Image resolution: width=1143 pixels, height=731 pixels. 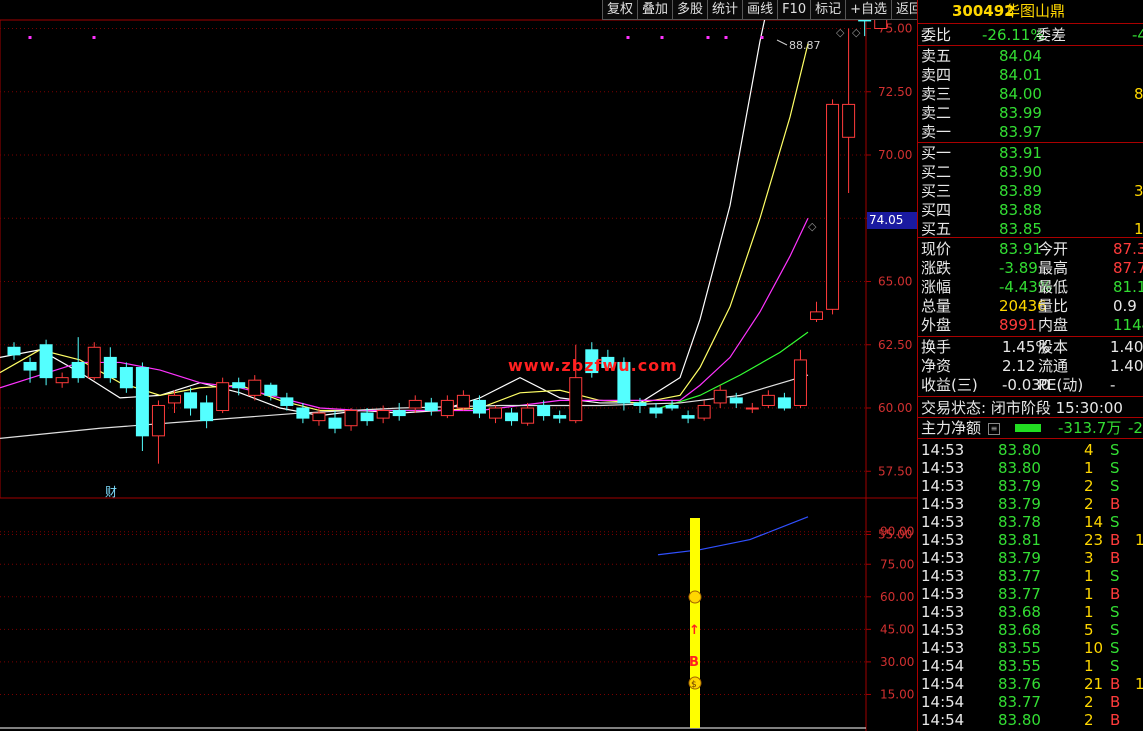 What do you see at coordinates (1019, 666) in the screenshot?
I see `tick-price: 83.55` at bounding box center [1019, 666].